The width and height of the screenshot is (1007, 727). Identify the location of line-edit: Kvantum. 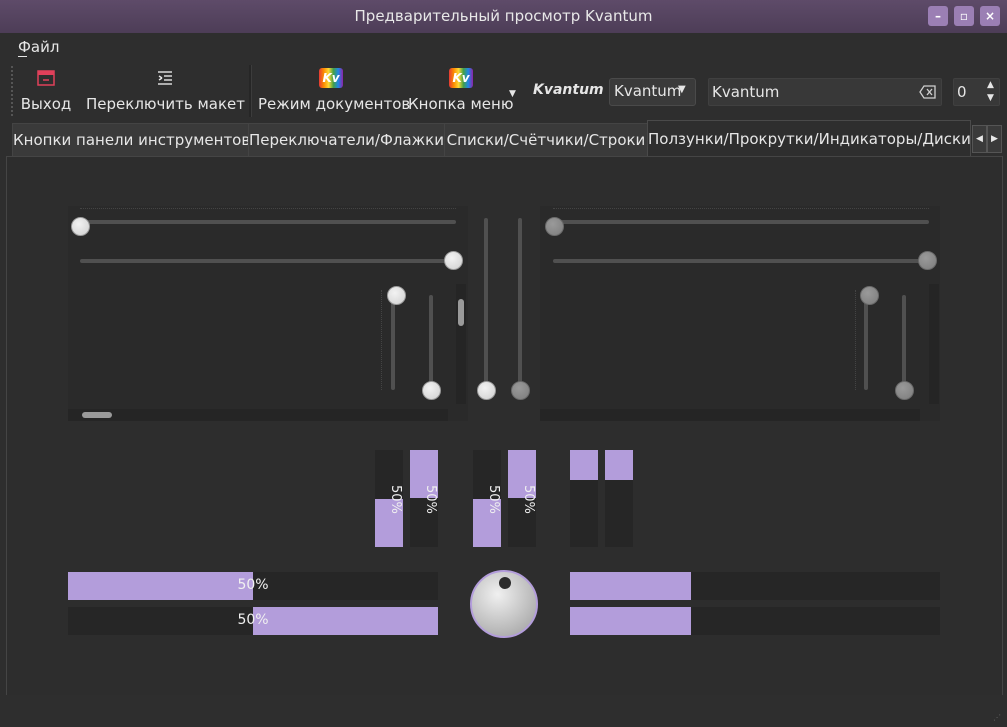
(825, 92).